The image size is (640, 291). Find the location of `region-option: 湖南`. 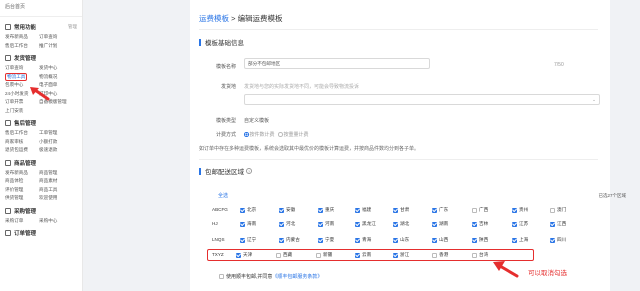

region-option: 湖南 is located at coordinates (440, 224).